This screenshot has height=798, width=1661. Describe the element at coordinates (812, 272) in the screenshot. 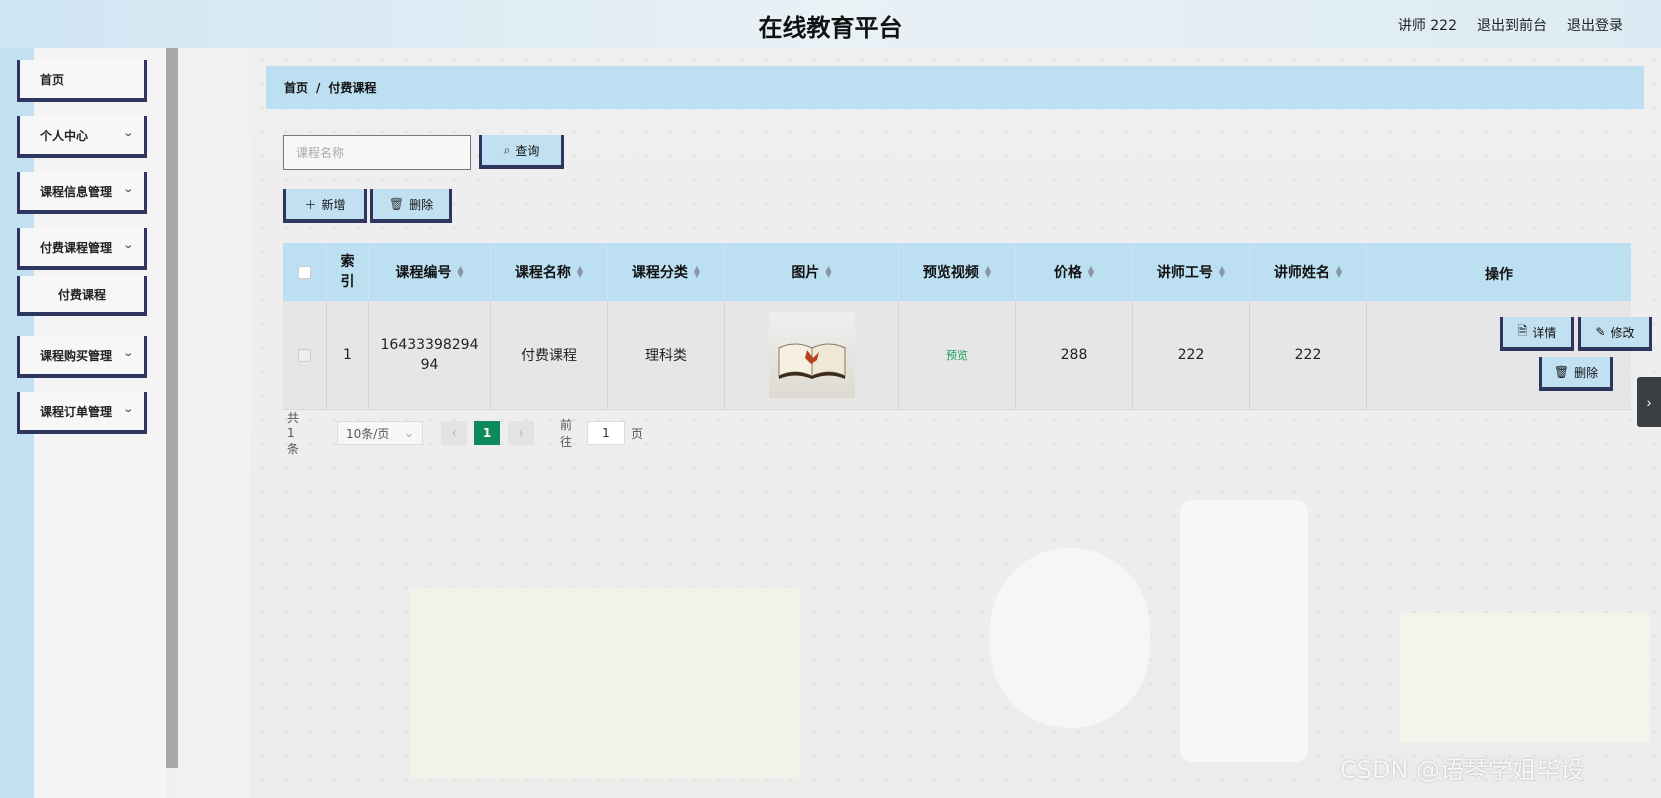

I see `column-header-image: 图片 ▲ ▼` at that location.